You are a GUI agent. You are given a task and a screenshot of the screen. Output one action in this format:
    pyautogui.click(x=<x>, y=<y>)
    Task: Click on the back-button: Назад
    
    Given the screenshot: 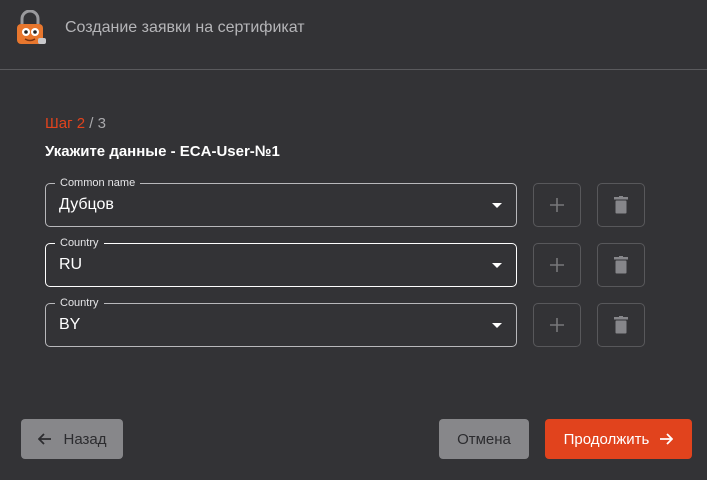 What is the action you would take?
    pyautogui.click(x=72, y=439)
    